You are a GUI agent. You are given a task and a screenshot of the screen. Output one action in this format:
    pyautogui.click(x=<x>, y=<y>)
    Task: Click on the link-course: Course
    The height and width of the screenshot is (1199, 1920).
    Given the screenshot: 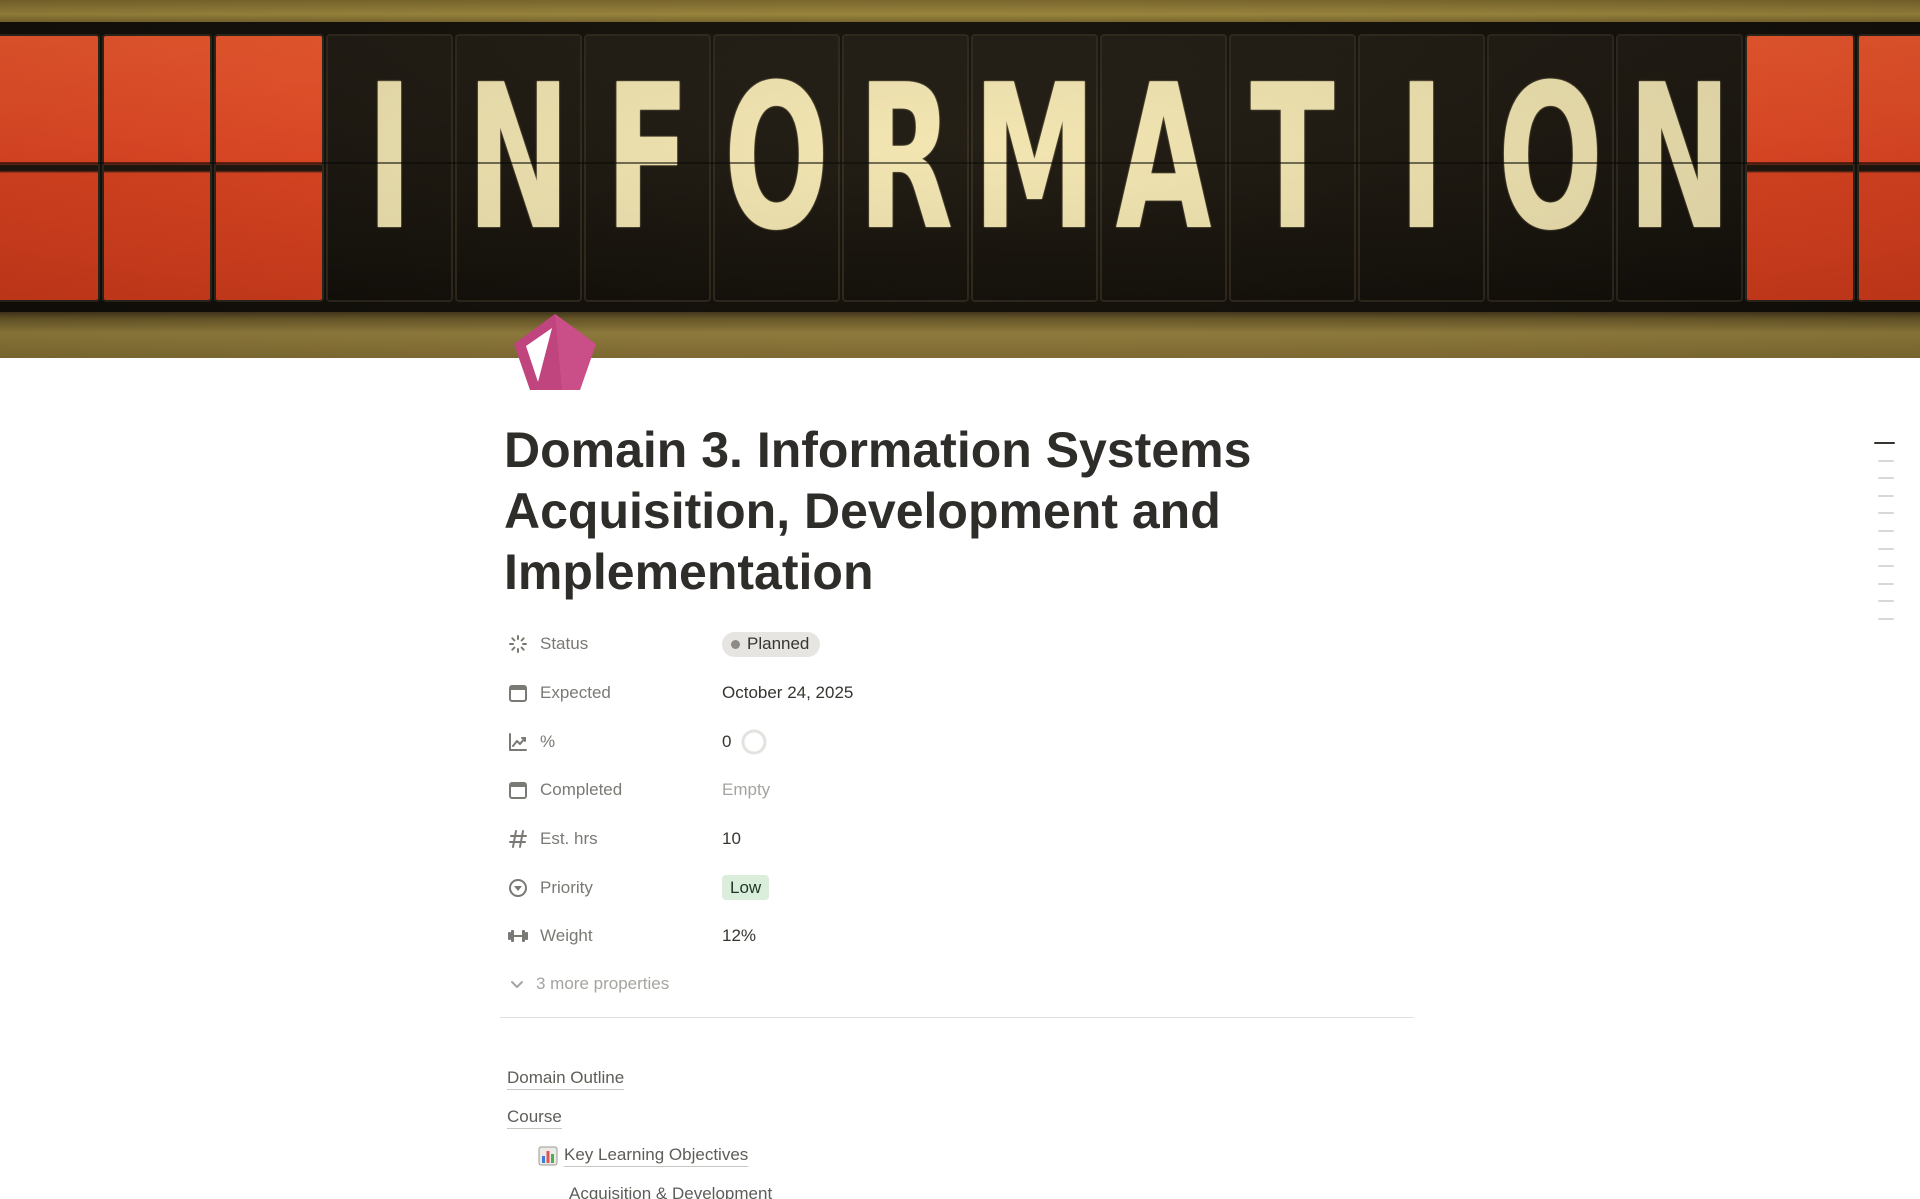 What is the action you would take?
    pyautogui.click(x=957, y=1118)
    